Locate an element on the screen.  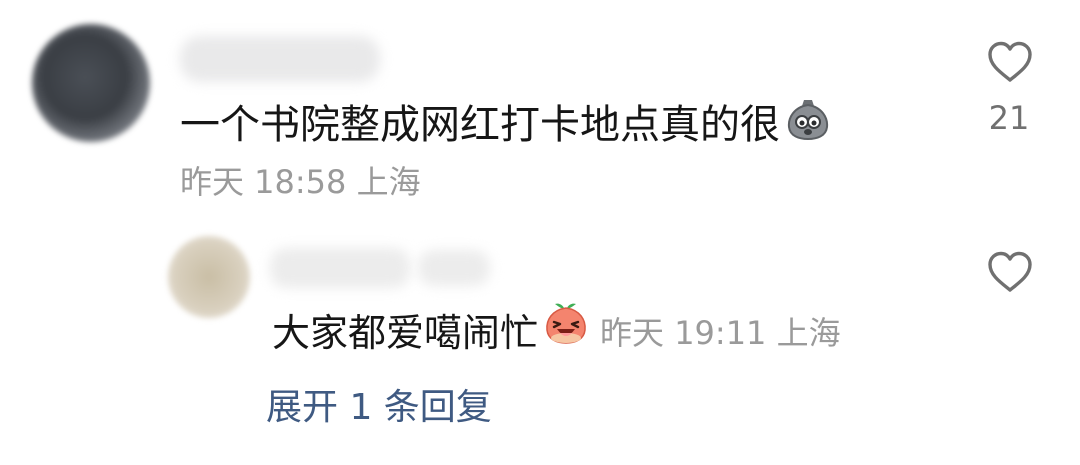
reply-meta: 昨天 19:11 上海 is located at coordinates (720, 333).